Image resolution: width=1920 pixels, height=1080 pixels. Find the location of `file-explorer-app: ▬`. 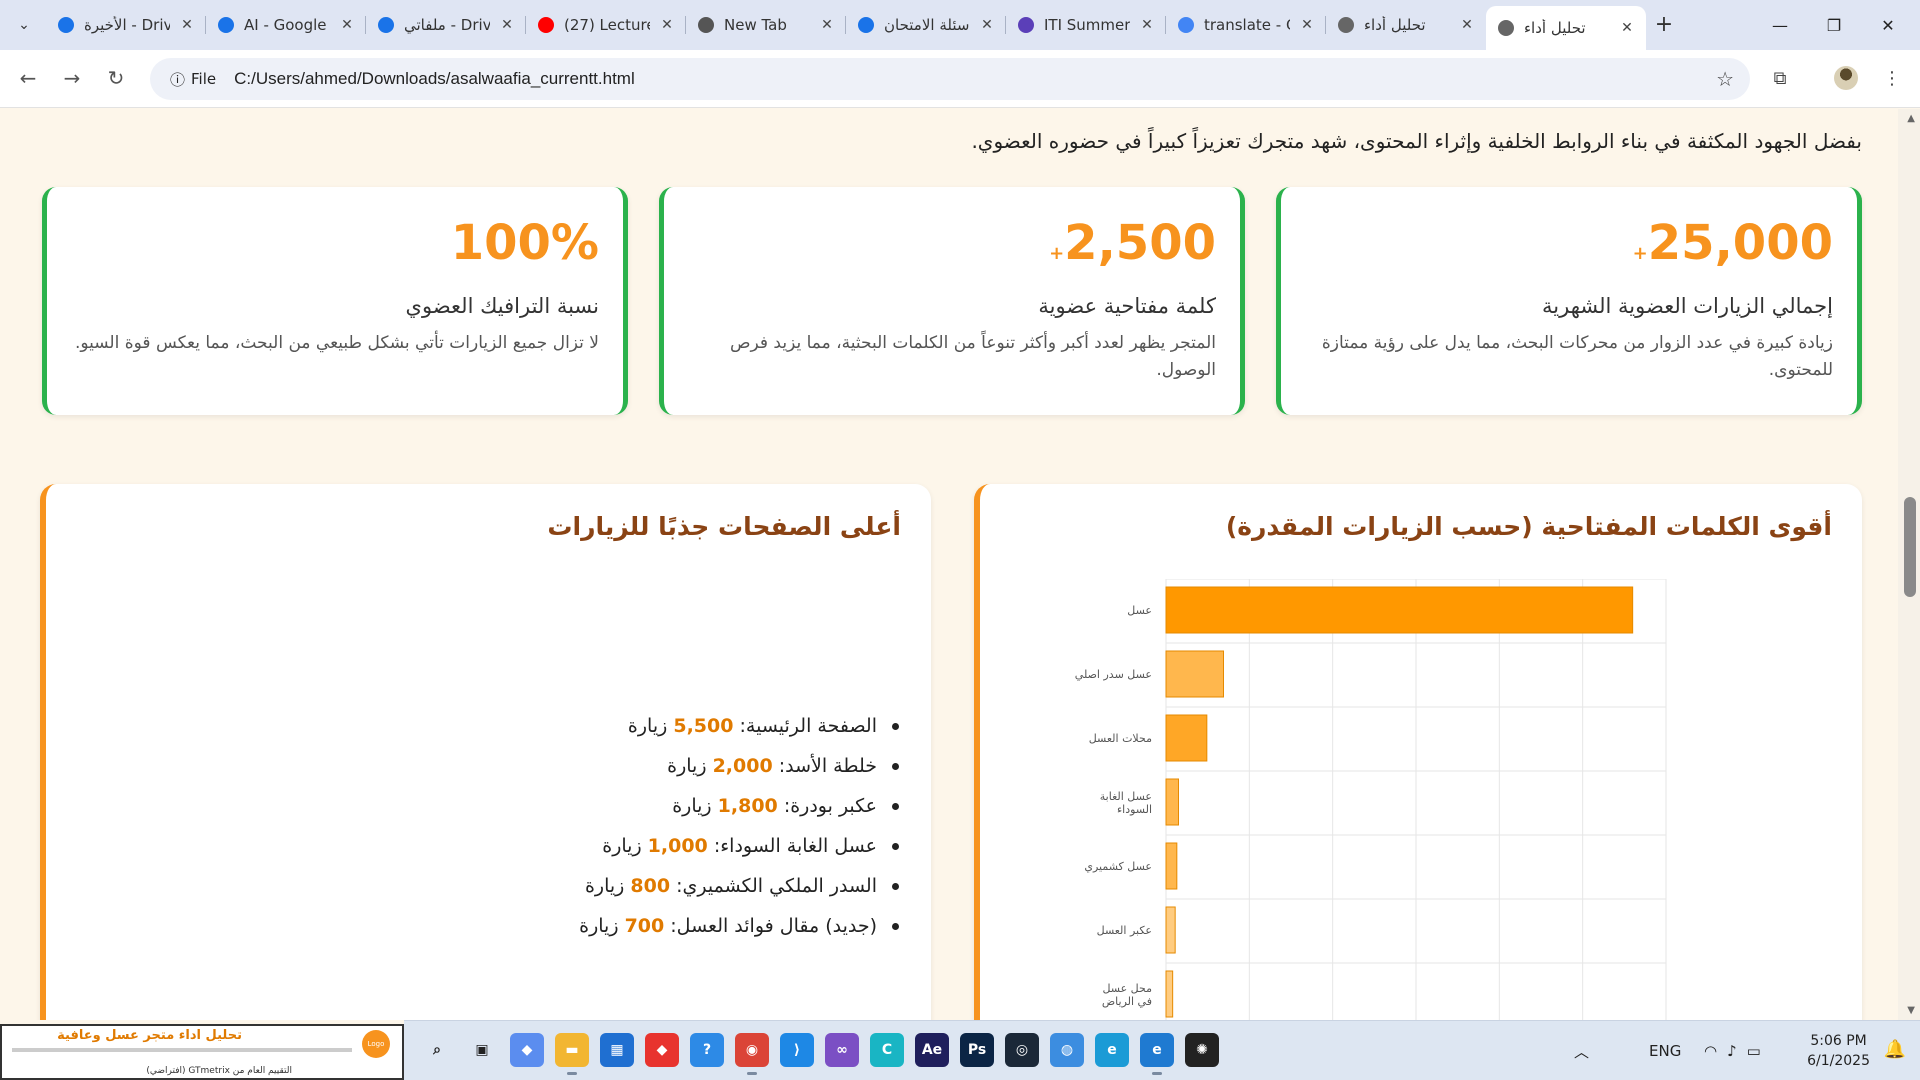

file-explorer-app: ▬ is located at coordinates (572, 1054).